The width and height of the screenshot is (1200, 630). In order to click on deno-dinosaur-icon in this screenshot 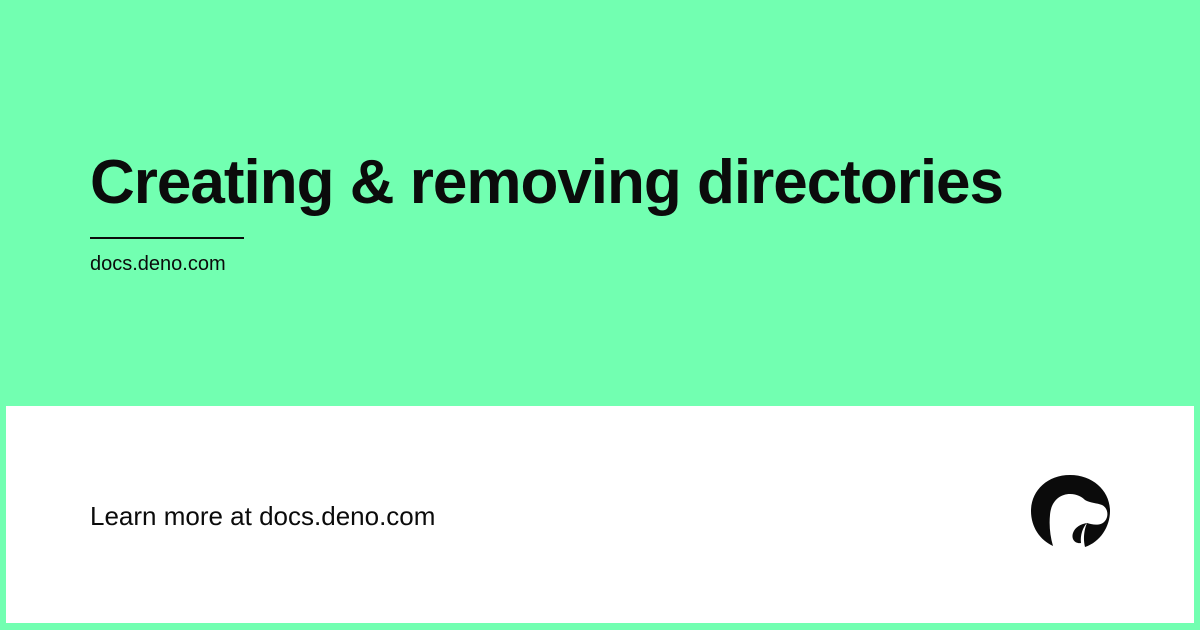, I will do `click(1070, 512)`.